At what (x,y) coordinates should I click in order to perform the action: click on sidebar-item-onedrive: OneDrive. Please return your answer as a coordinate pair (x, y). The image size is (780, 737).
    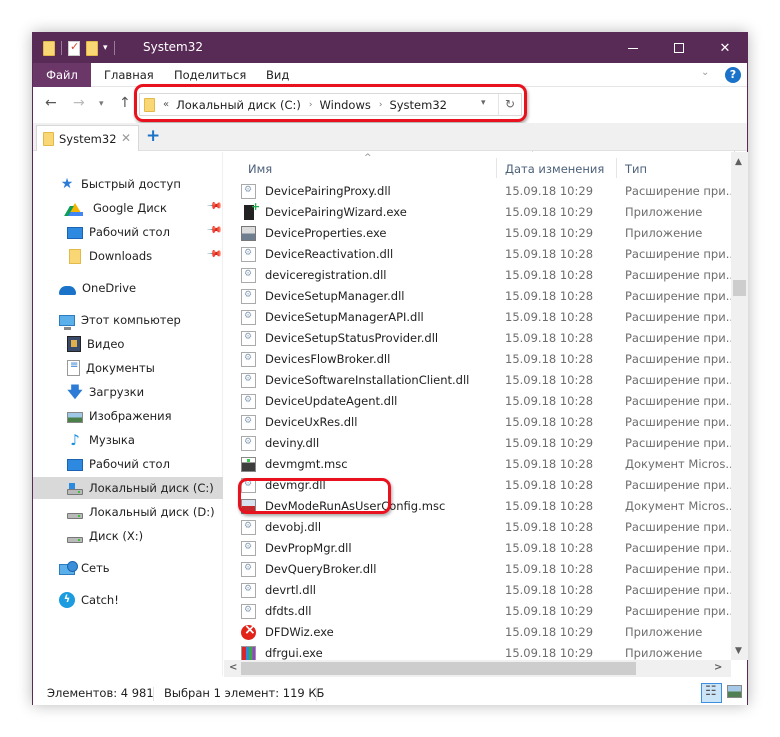
    Looking at the image, I should click on (128, 288).